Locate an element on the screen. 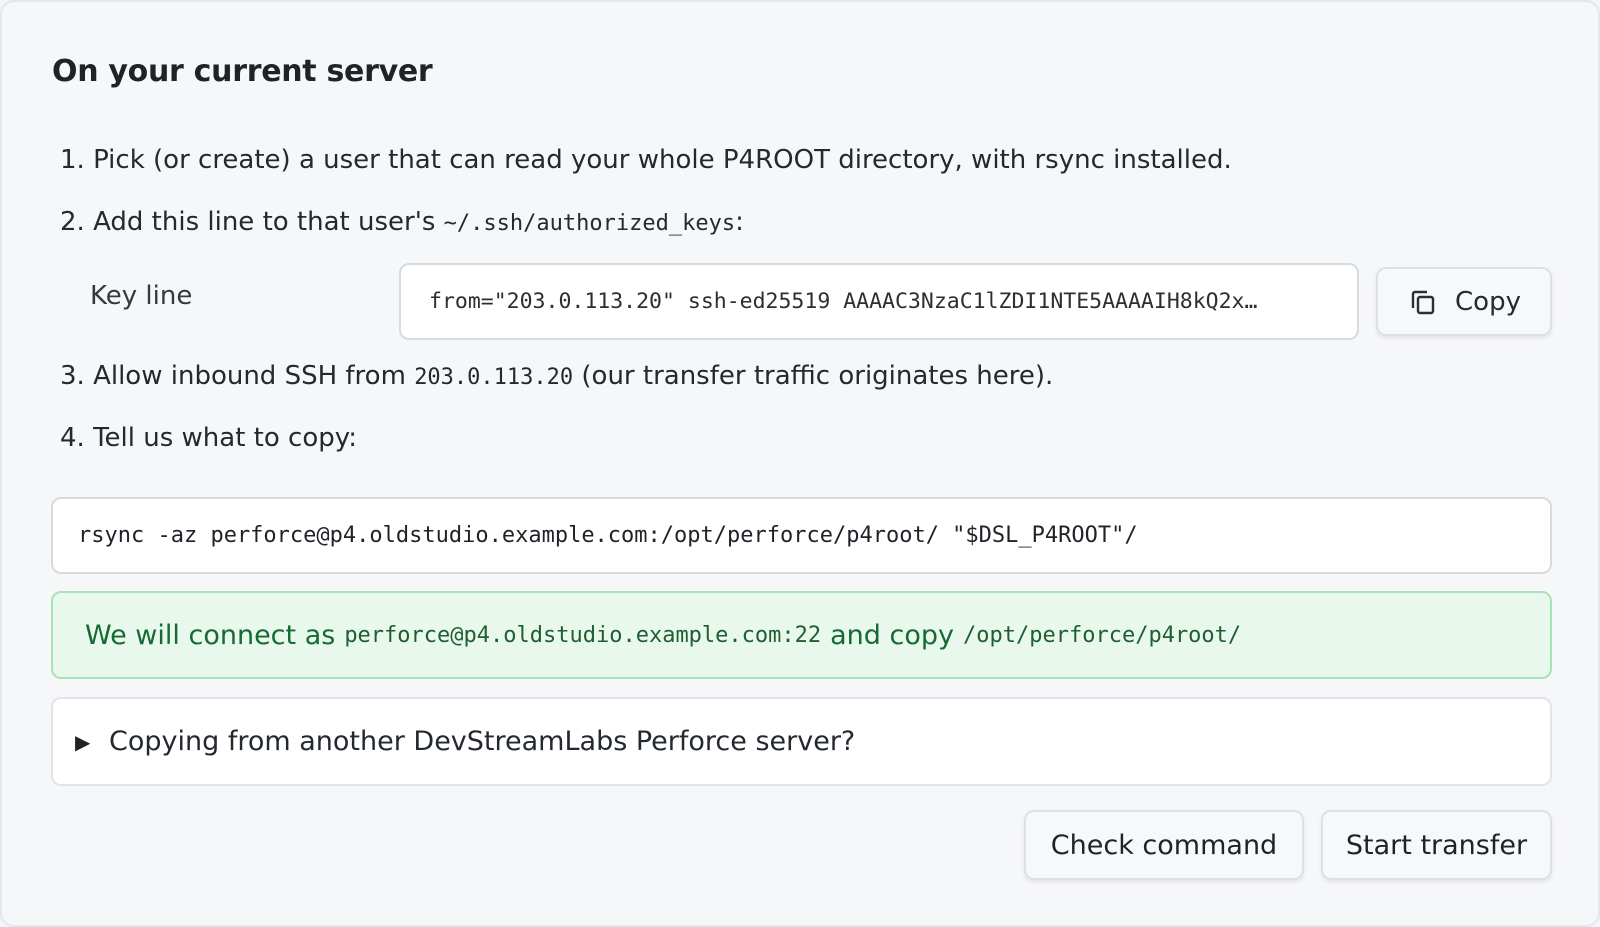 This screenshot has width=1600, height=927. step-4-text: 4. Tell us what to copy: is located at coordinates (208, 438).